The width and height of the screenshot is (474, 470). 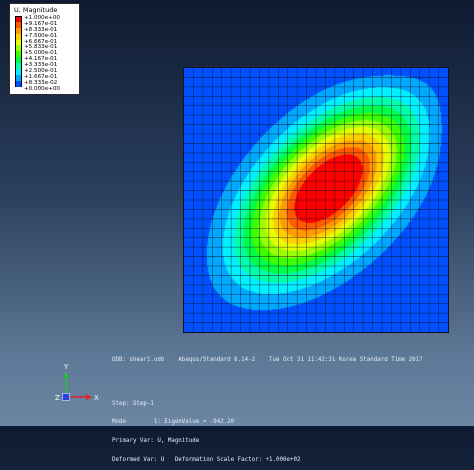 What do you see at coordinates (96, 398) in the screenshot?
I see `x-axis-label: X` at bounding box center [96, 398].